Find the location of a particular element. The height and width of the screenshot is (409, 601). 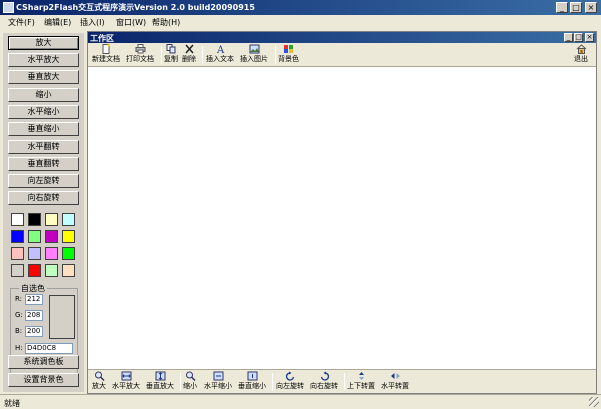

delete-button: 删除 is located at coordinates (189, 55).